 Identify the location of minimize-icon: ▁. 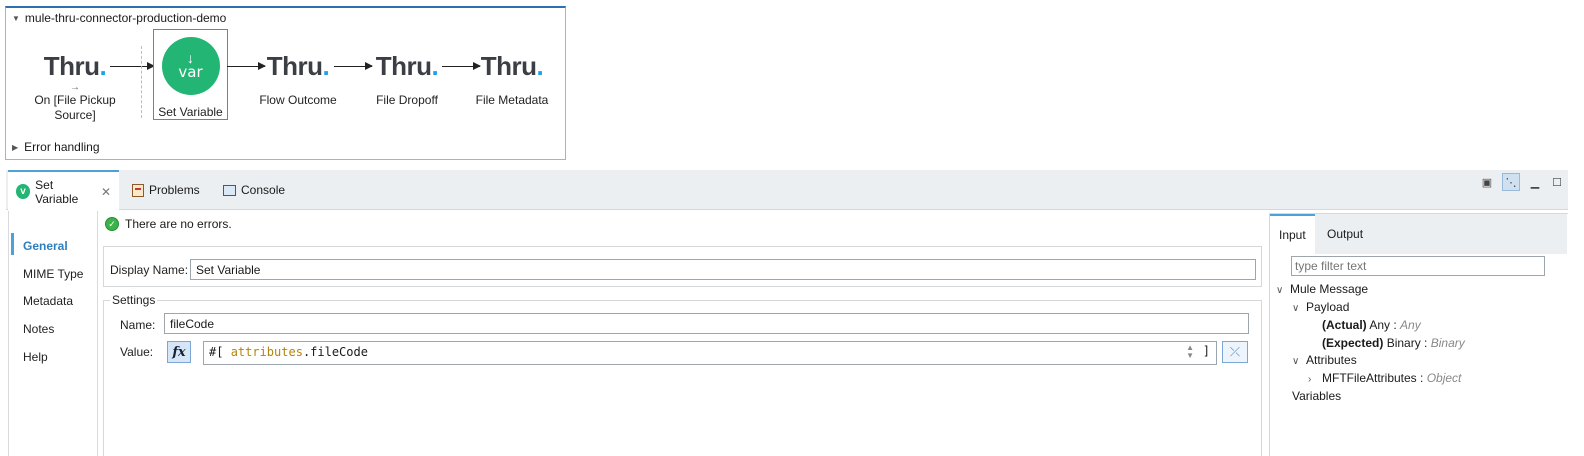
(1535, 182).